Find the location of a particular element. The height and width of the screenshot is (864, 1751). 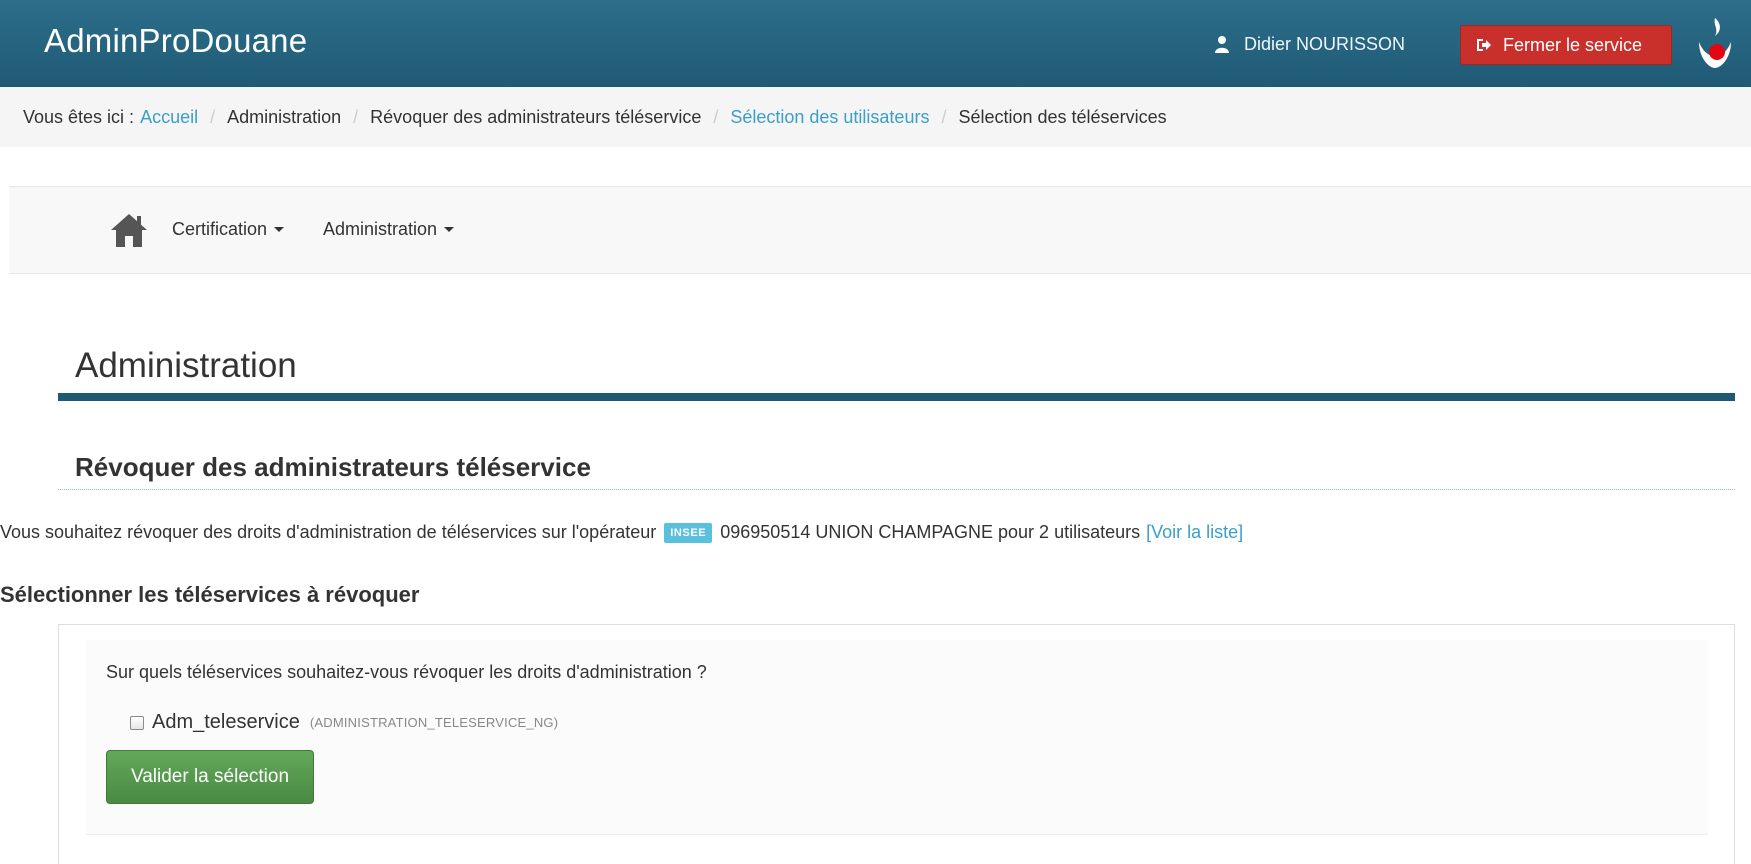

nav-certification: Certification is located at coordinates (228, 229).